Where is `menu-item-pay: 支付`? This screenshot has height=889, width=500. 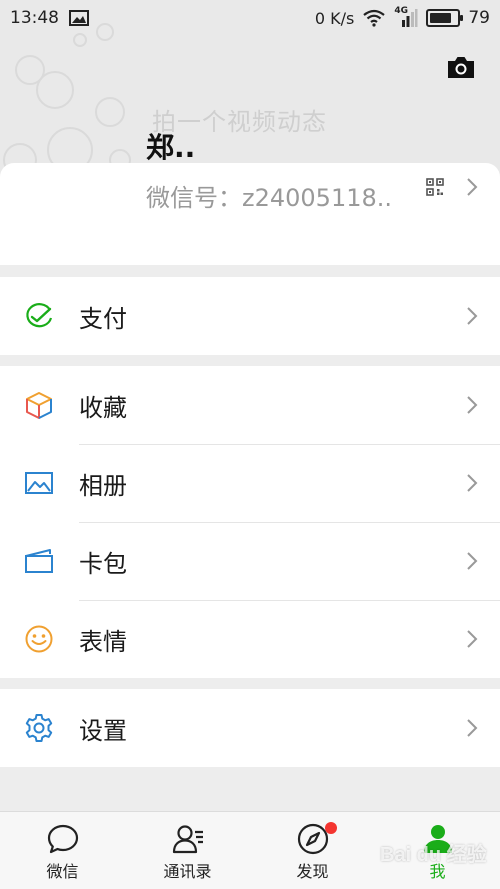
menu-item-pay: 支付 is located at coordinates (250, 316).